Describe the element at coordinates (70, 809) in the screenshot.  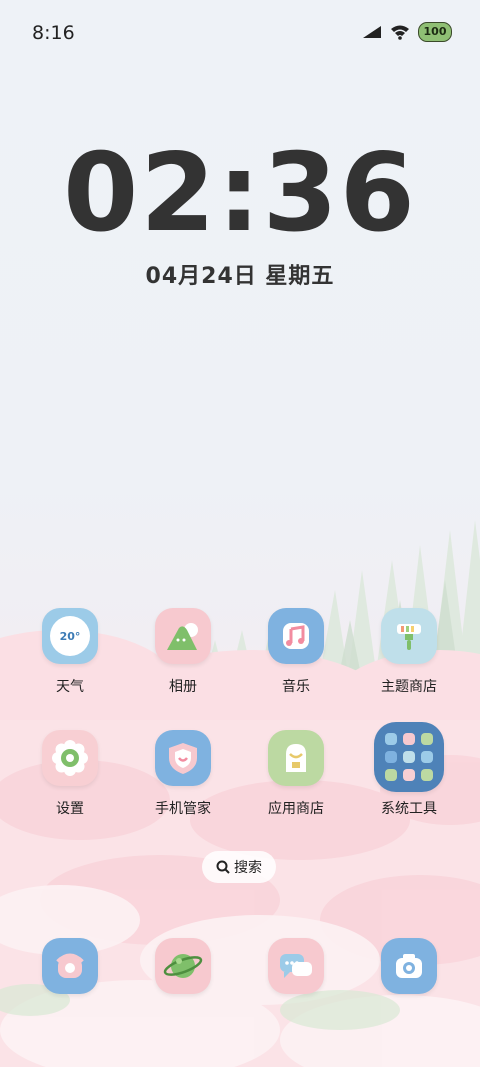
I see `app-label-settings: 设置` at that location.